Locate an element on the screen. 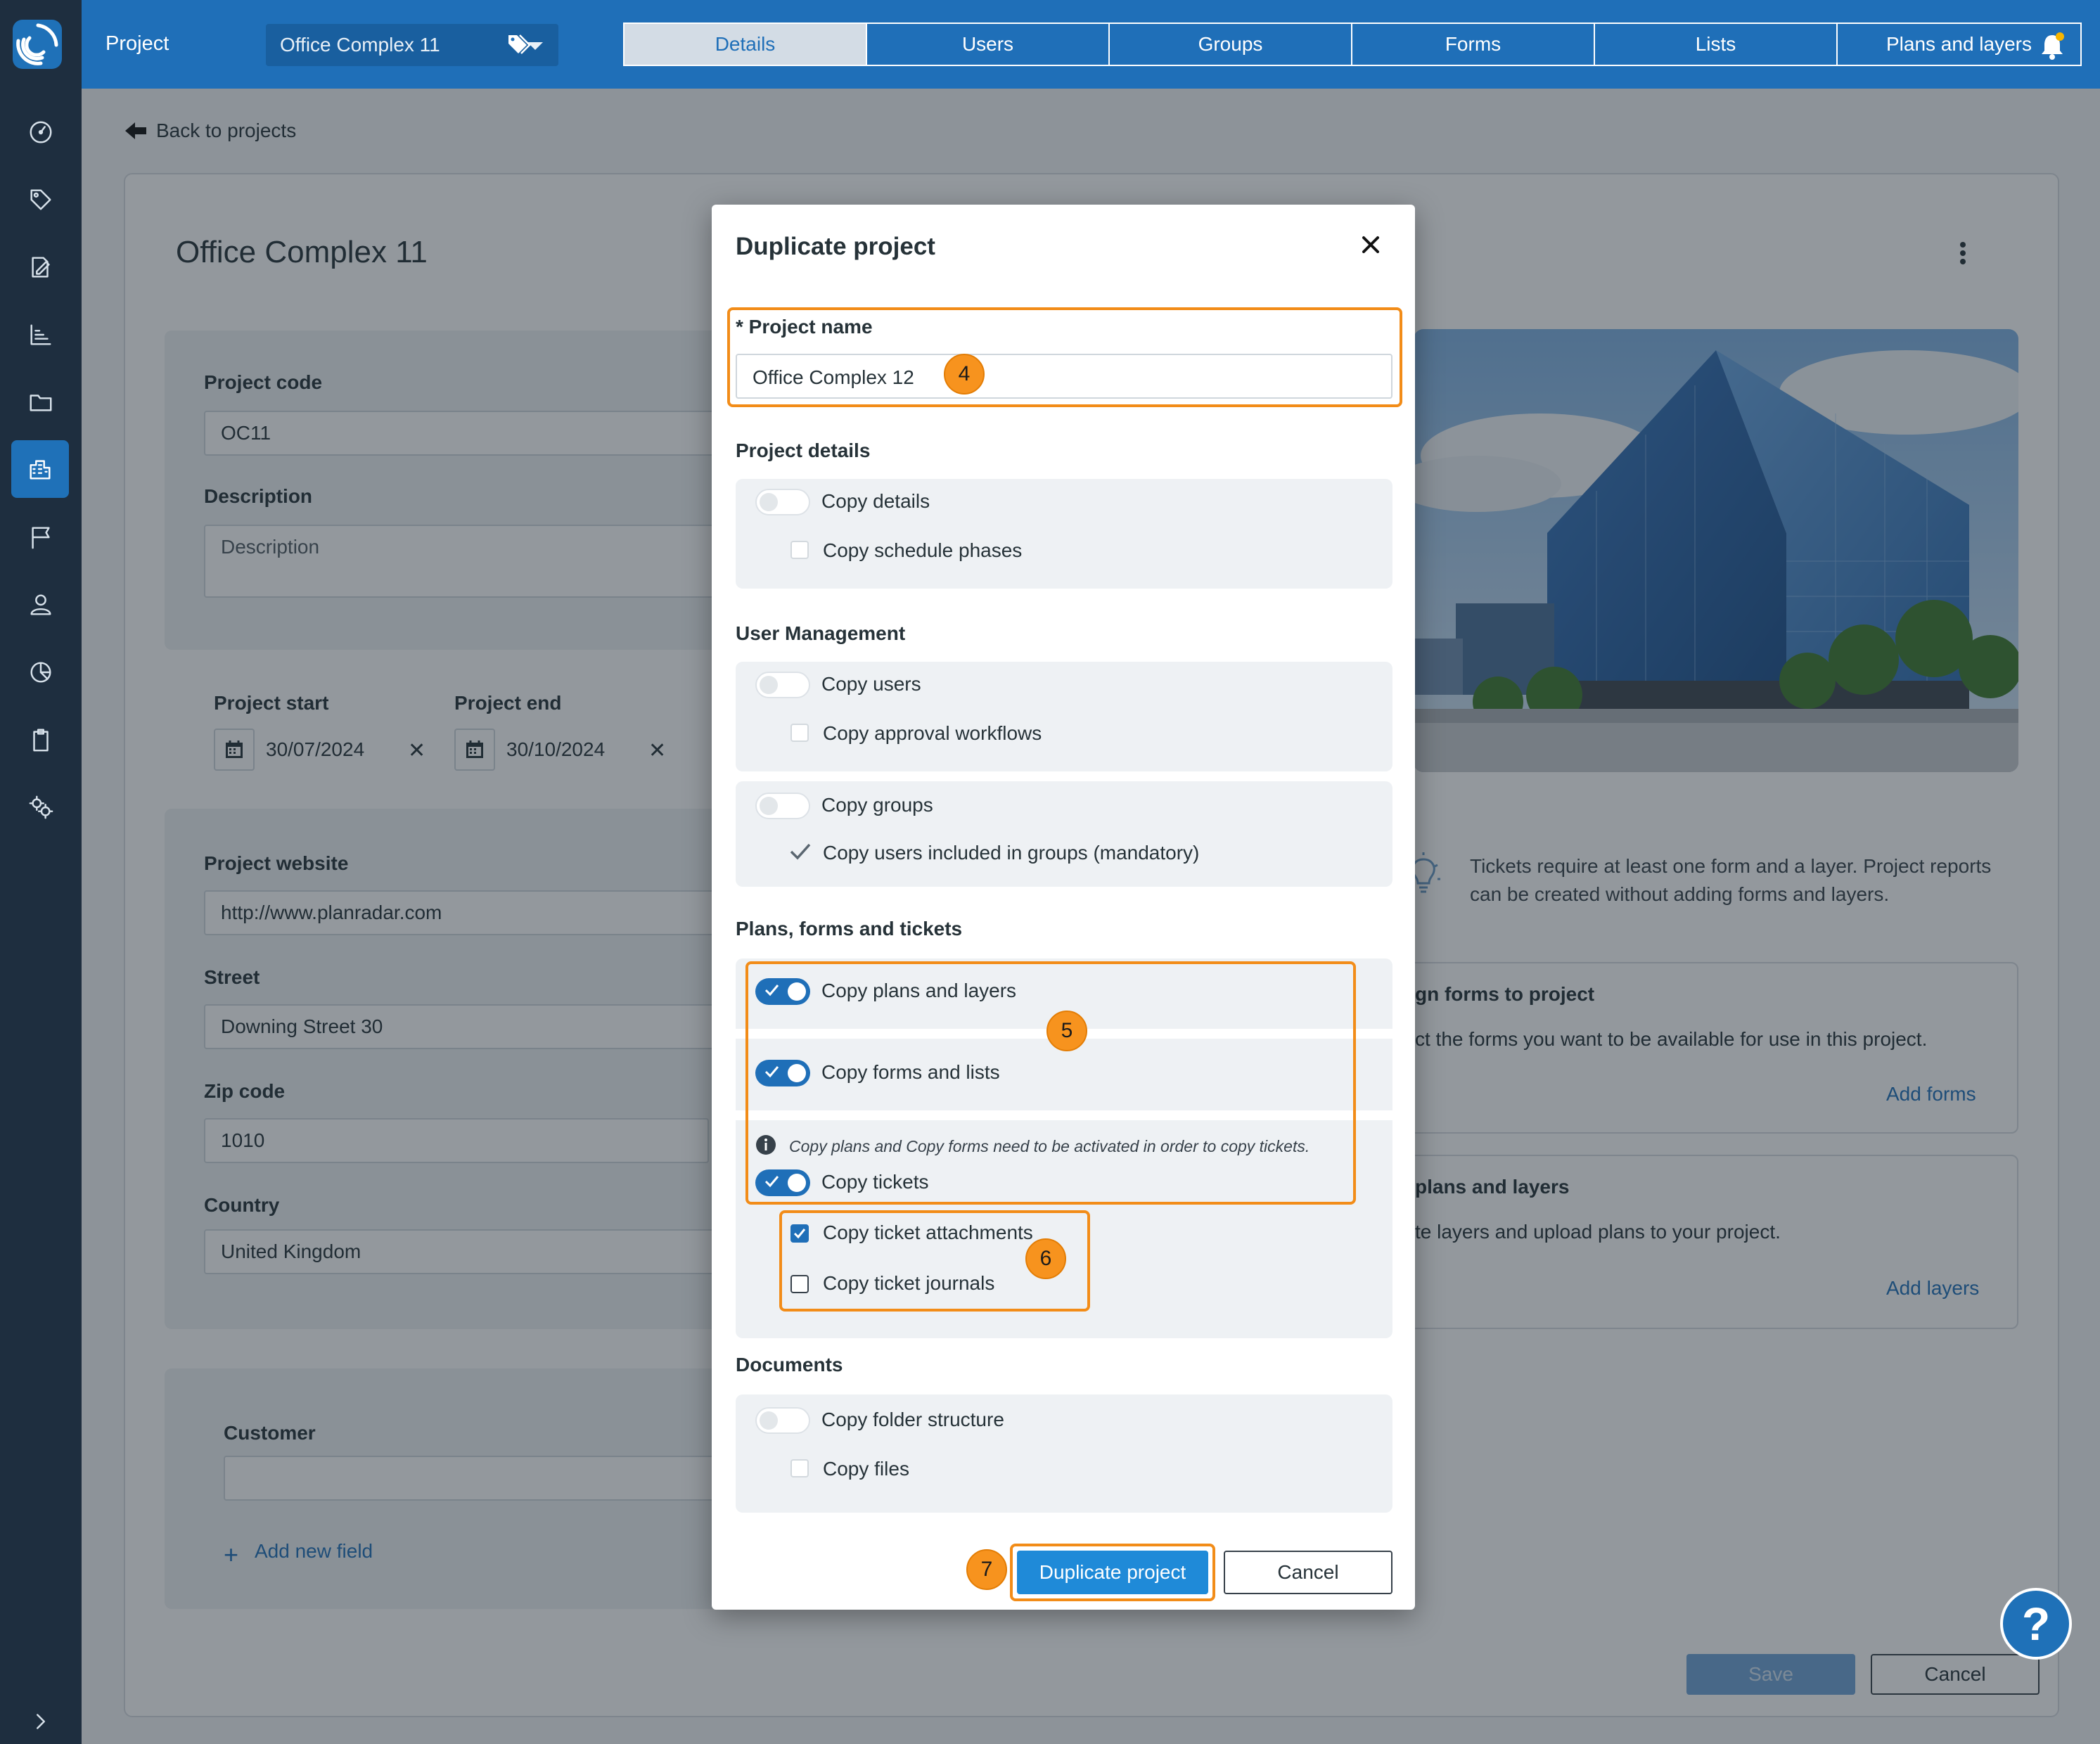 This screenshot has width=2100, height=1744. flag-icon is located at coordinates (41, 537).